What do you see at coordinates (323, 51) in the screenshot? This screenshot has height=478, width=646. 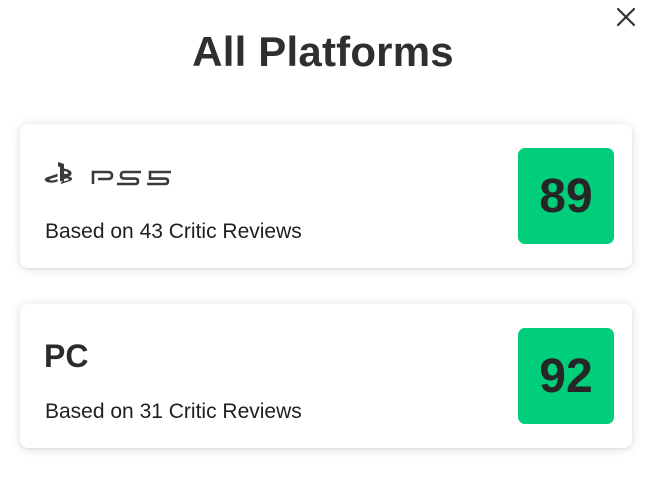 I see `modal-title: All Platforms` at bounding box center [323, 51].